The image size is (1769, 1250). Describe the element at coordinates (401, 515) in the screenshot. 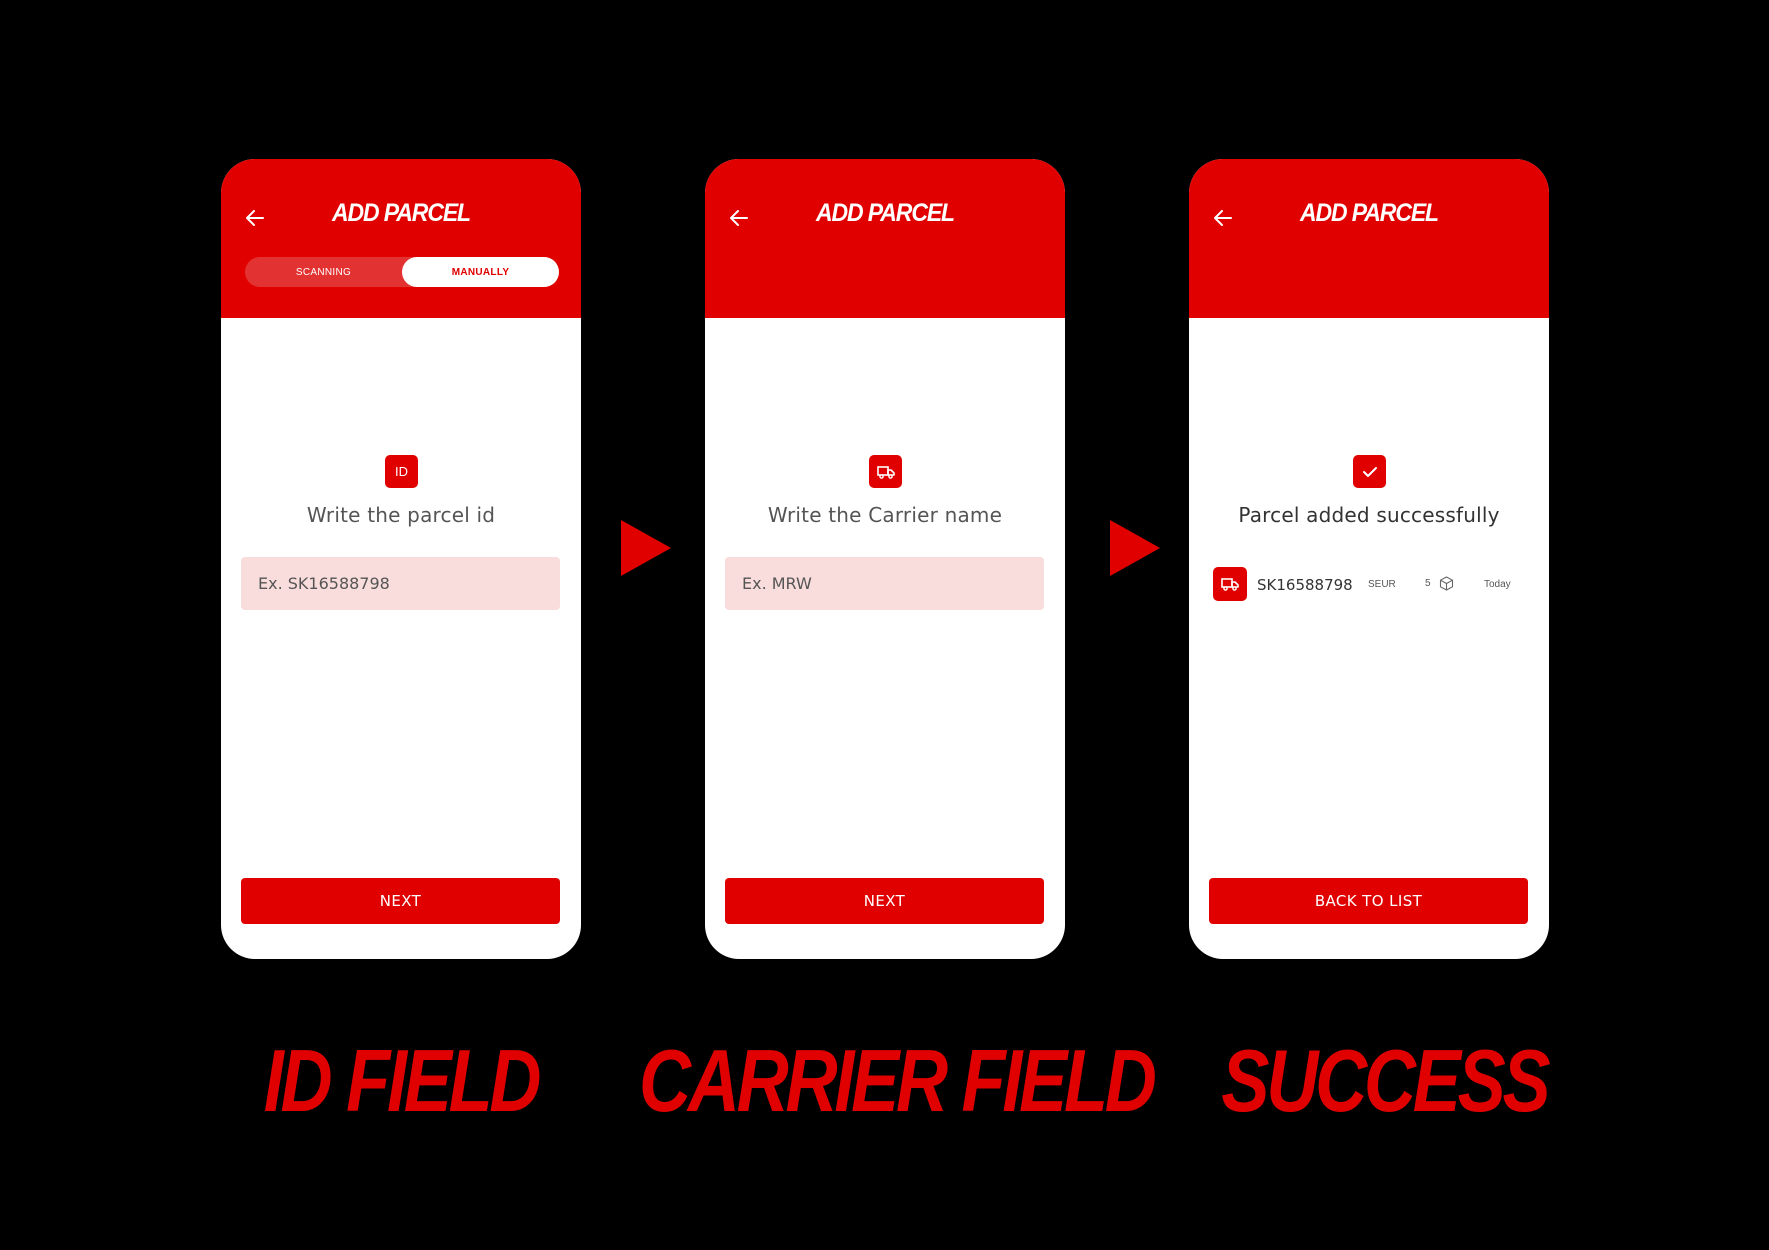

I see `prompt-text: Write the parcel id` at that location.